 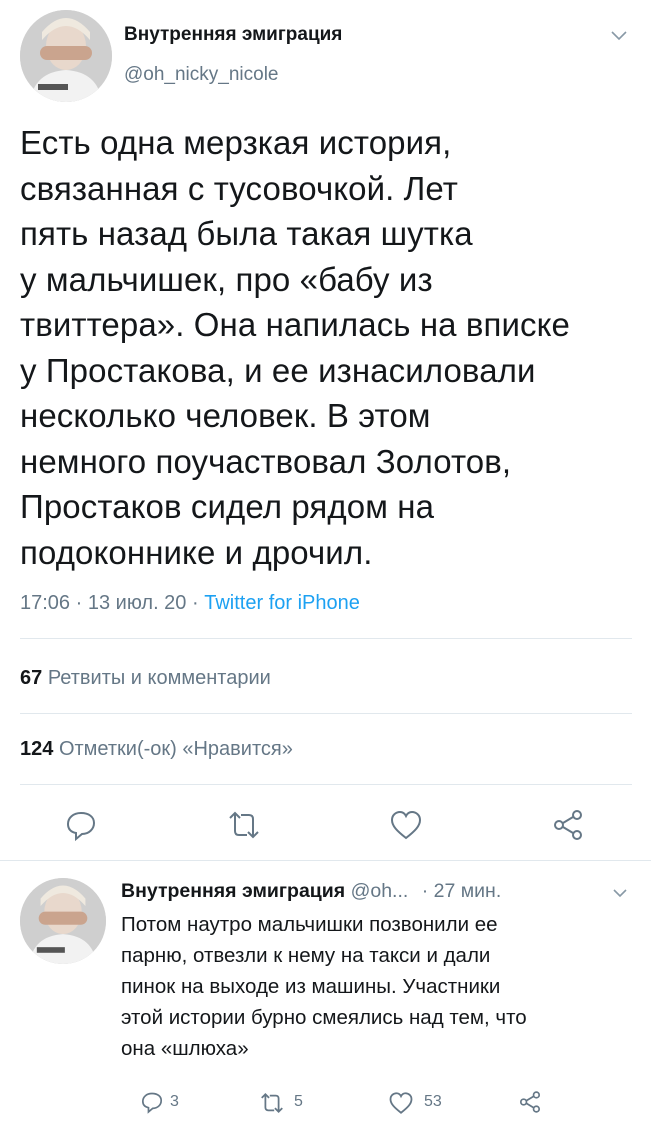 What do you see at coordinates (201, 75) in the screenshot?
I see `author-handle: @oh_nicky_nicole` at bounding box center [201, 75].